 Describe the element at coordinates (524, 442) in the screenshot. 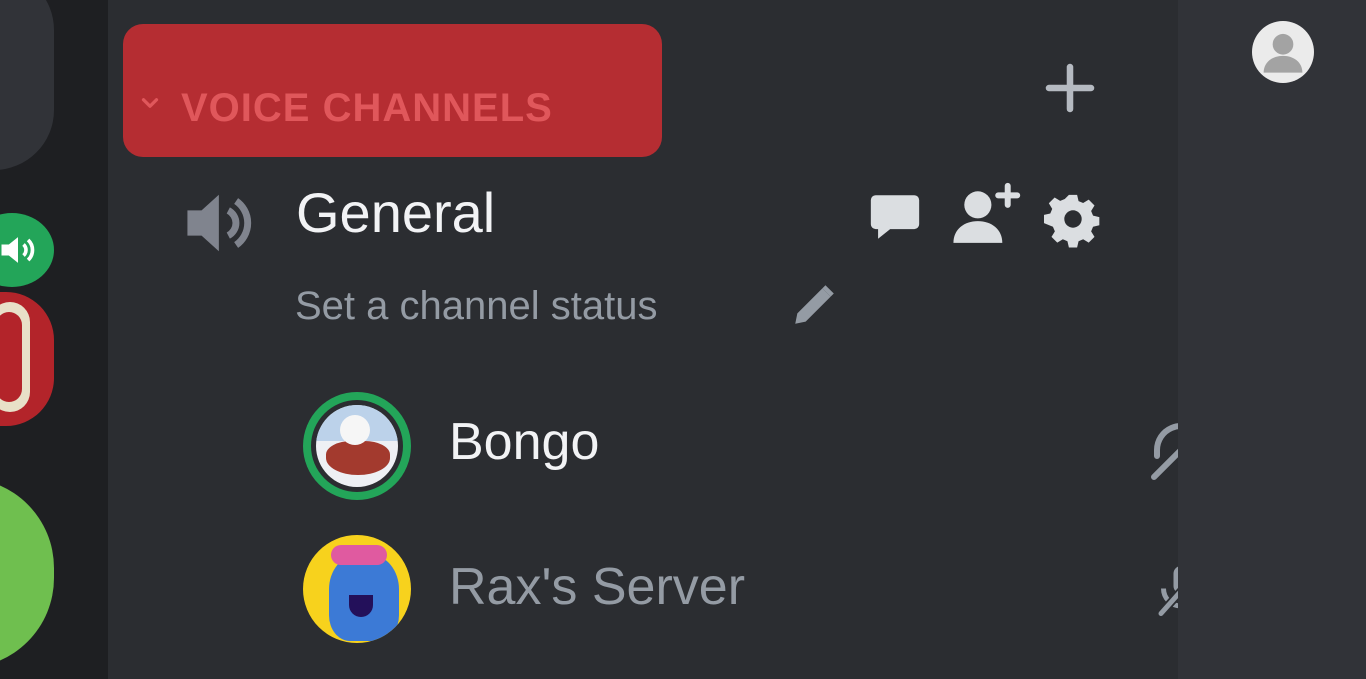

I see `voice-user-name: Bongo` at that location.